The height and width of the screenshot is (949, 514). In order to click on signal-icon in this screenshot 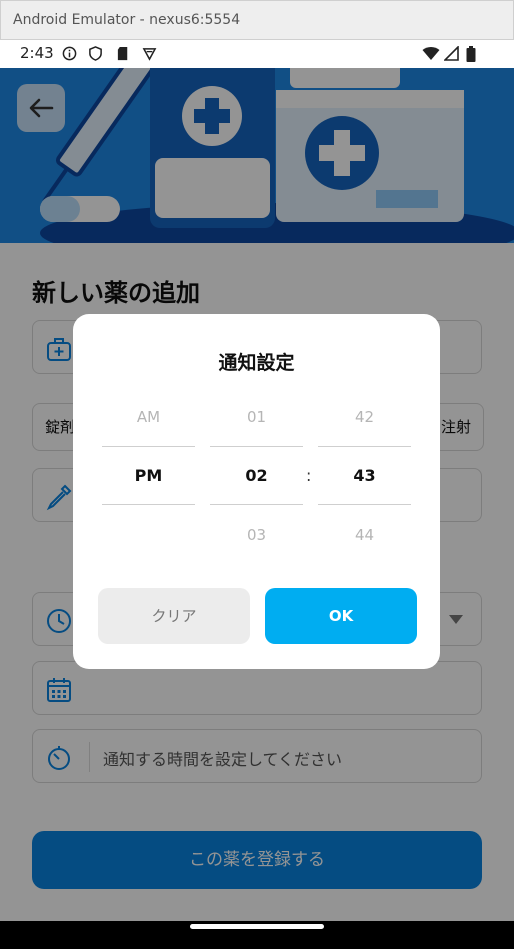, I will do `click(451, 53)`.